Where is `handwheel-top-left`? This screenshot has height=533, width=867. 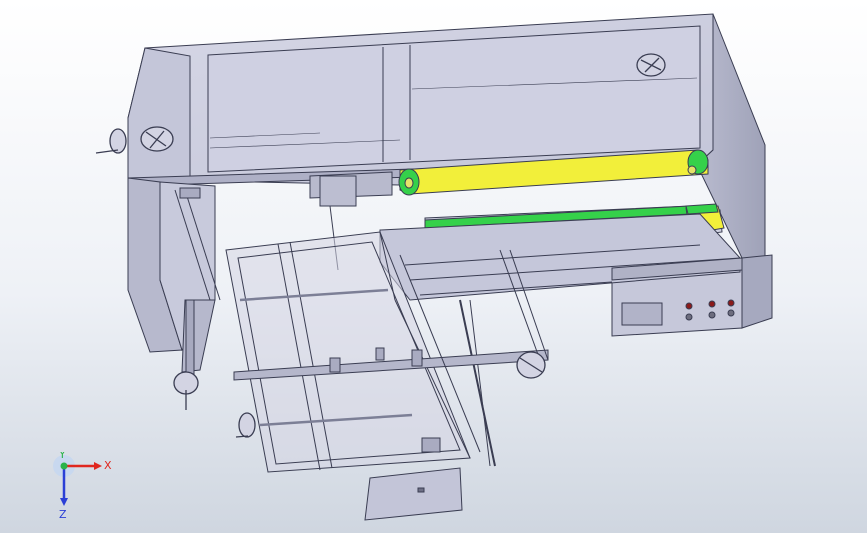
handwheel-top-left is located at coordinates (157, 139).